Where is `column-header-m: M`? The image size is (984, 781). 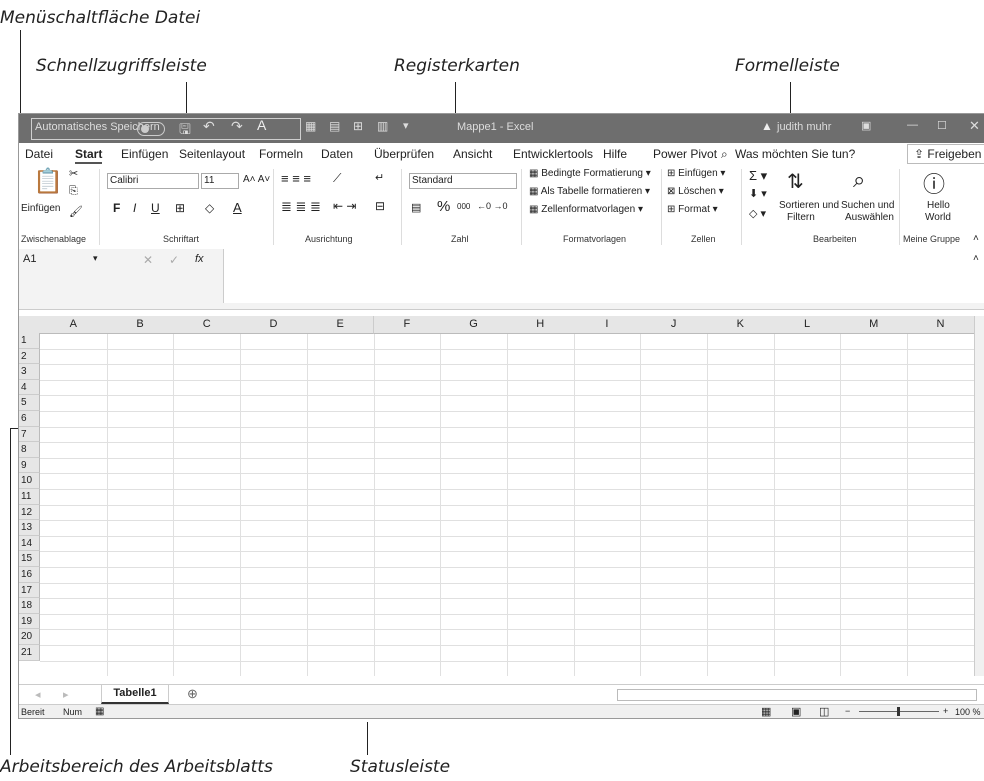
column-header-m: M is located at coordinates (874, 325).